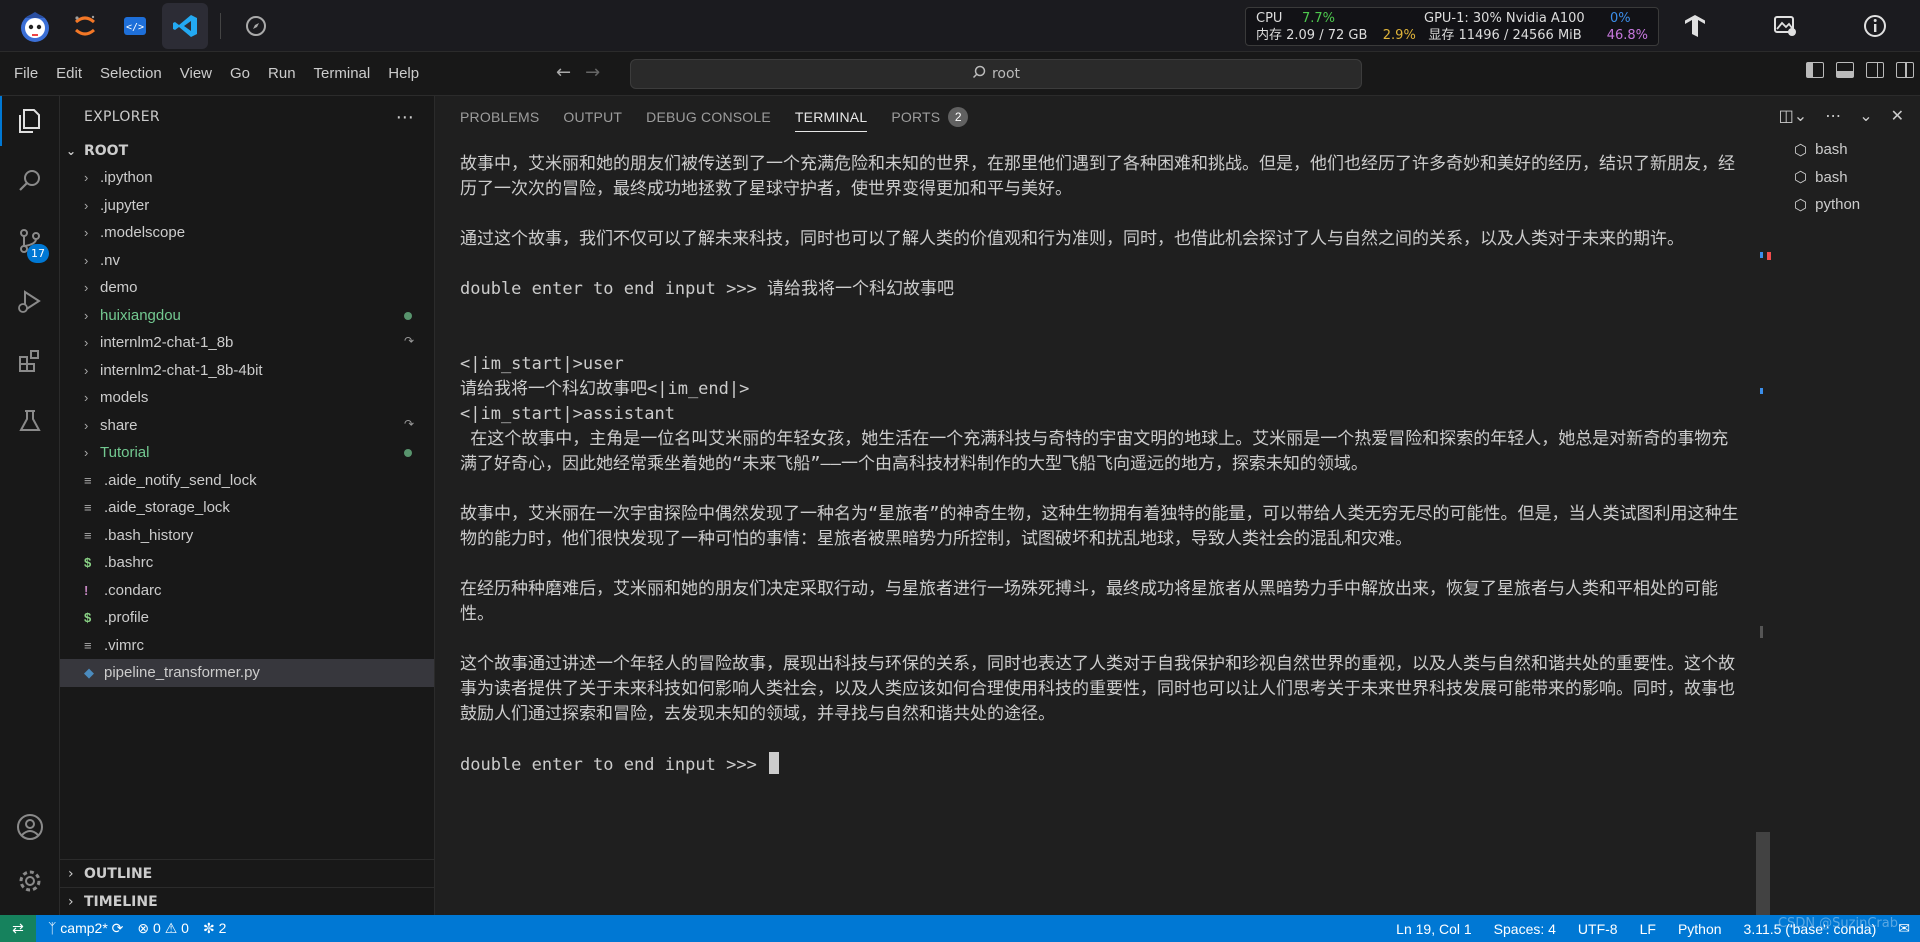 This screenshot has height=942, width=1920. Describe the element at coordinates (1875, 70) in the screenshot. I see `toggle-secondary-sidebar-icon` at that location.